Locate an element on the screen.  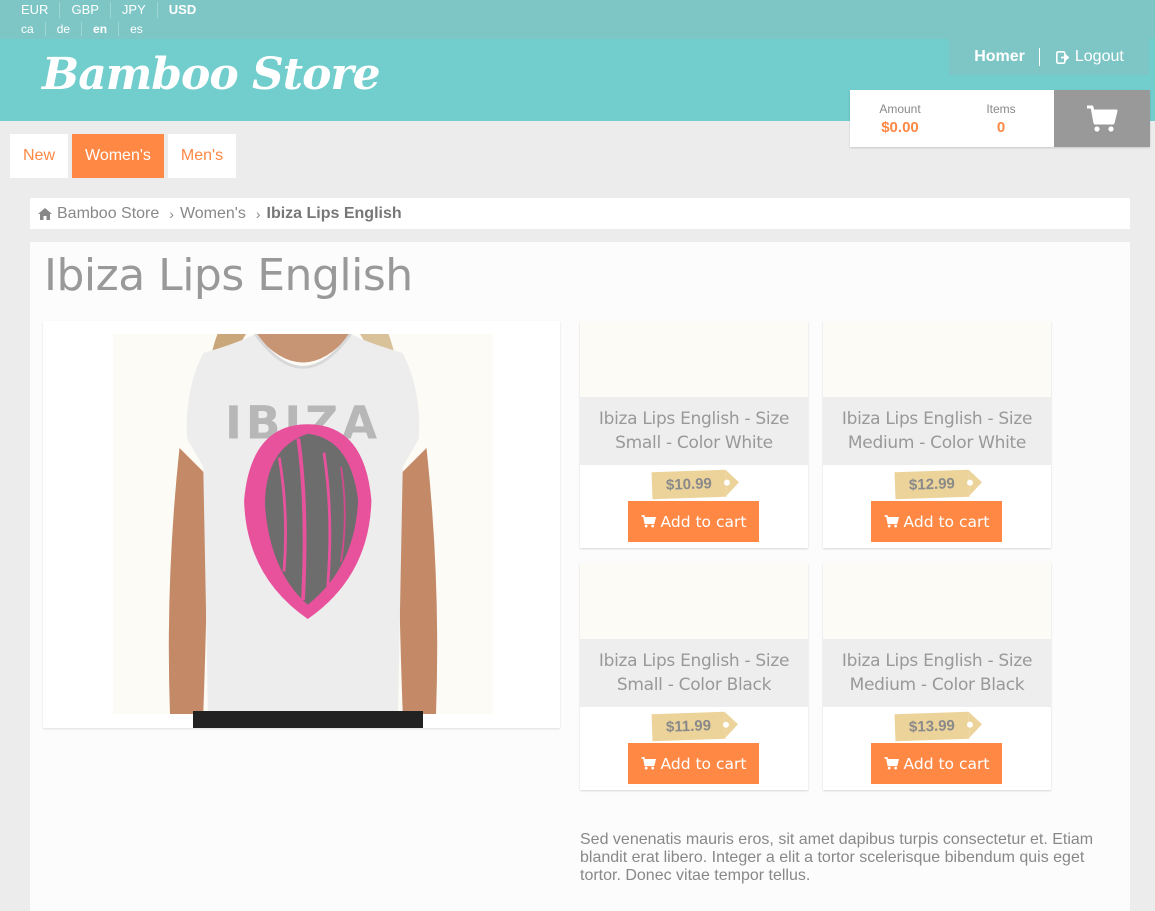
cart-items-value: 0 is located at coordinates (1001, 127).